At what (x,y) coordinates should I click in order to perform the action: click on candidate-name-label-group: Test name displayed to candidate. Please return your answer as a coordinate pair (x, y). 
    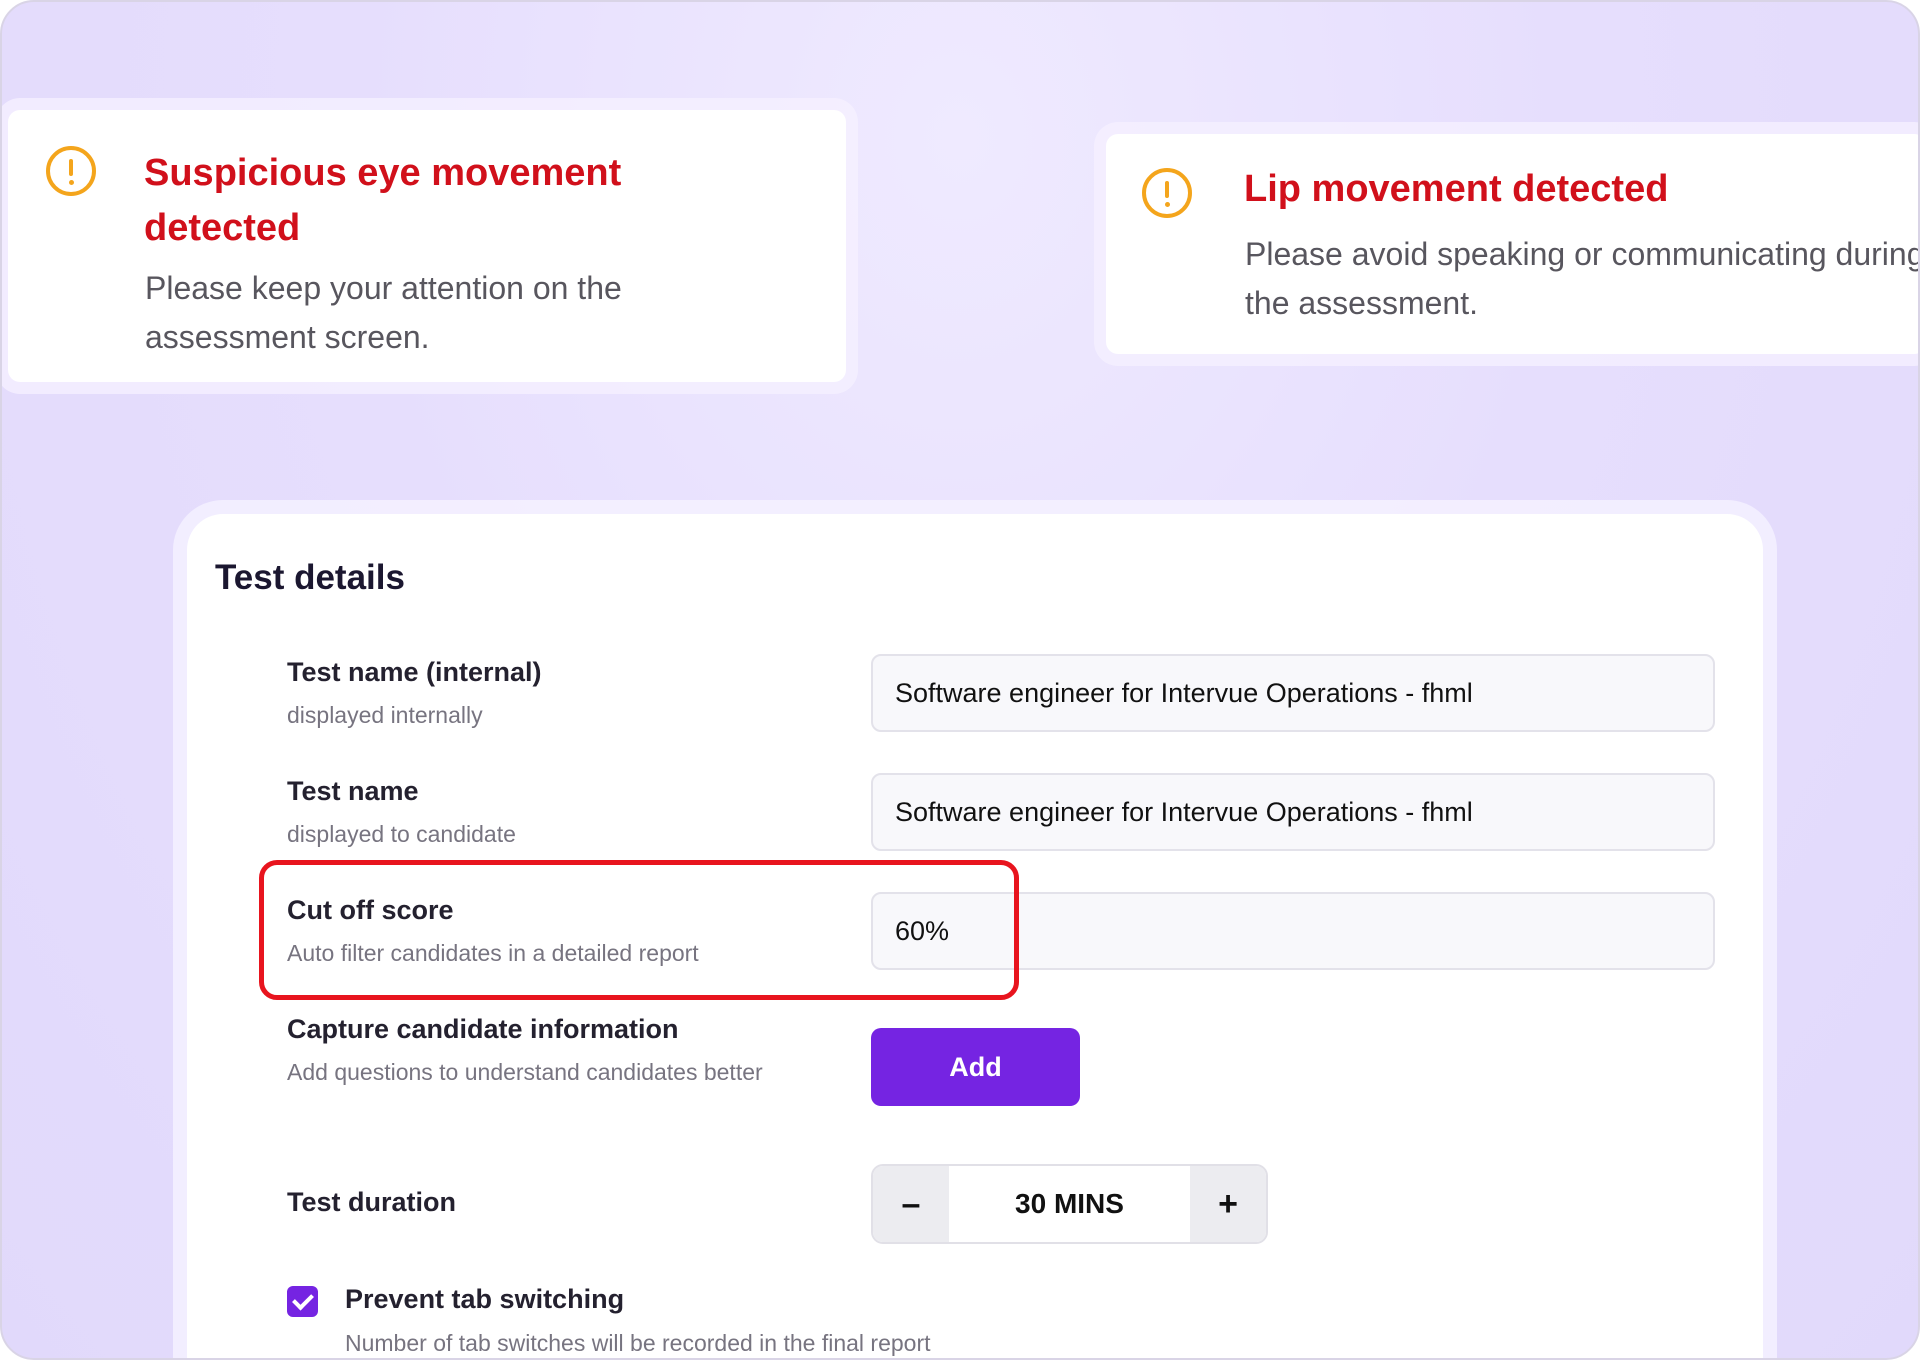
    Looking at the image, I should click on (547, 812).